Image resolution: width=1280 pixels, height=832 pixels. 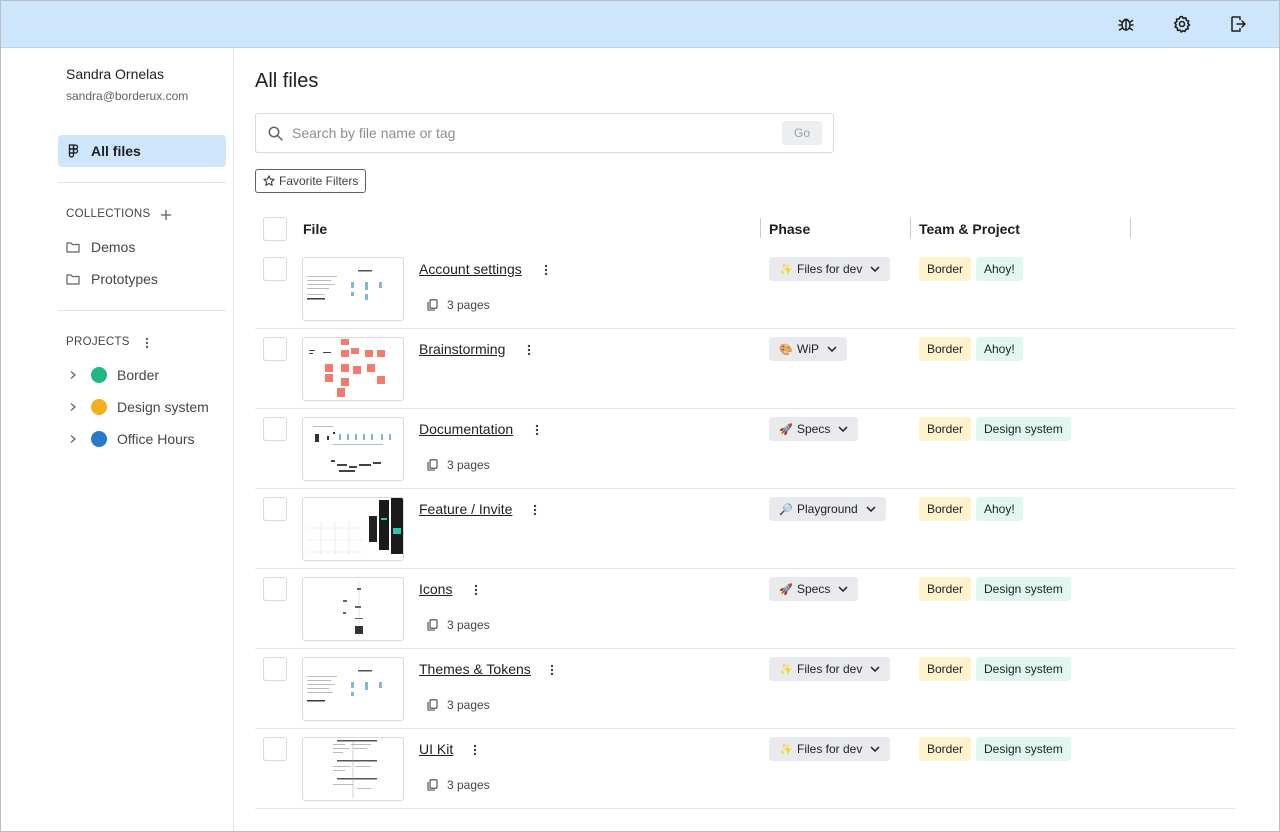 I want to click on file-name-link: Icons, so click(x=435, y=589).